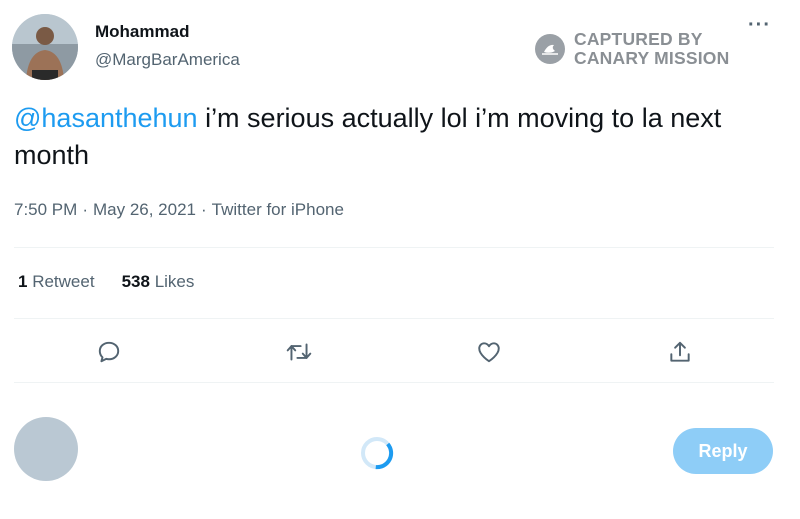 This screenshot has width=800, height=519. I want to click on share-button, so click(680, 352).